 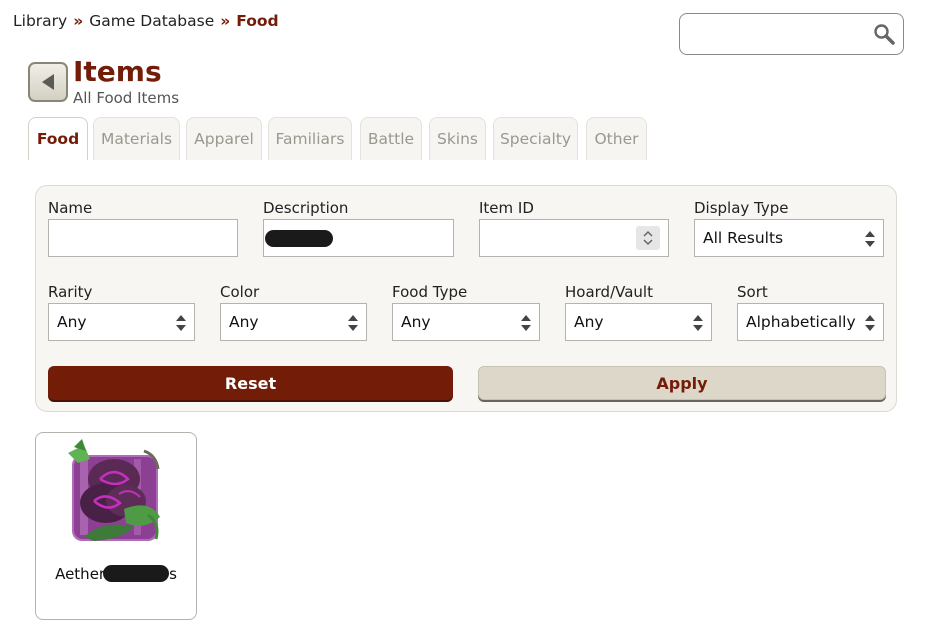 I want to click on tab-familiars: Familiars, so click(x=310, y=138).